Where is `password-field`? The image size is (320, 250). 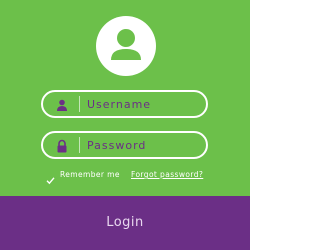 password-field is located at coordinates (124, 145).